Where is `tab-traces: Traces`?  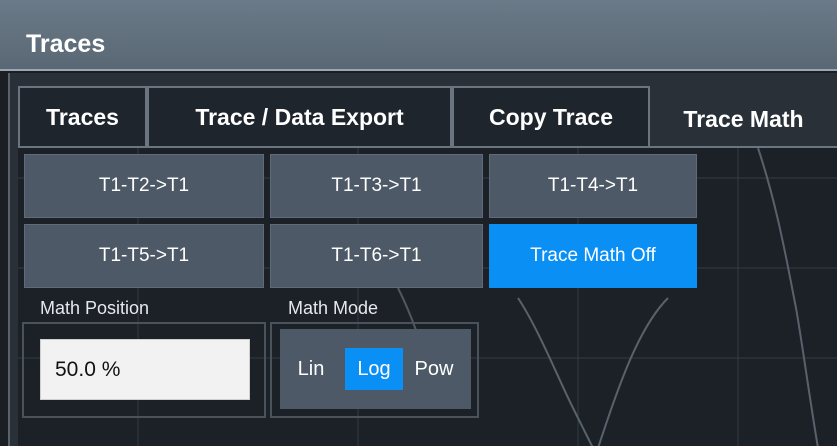
tab-traces: Traces is located at coordinates (82, 116).